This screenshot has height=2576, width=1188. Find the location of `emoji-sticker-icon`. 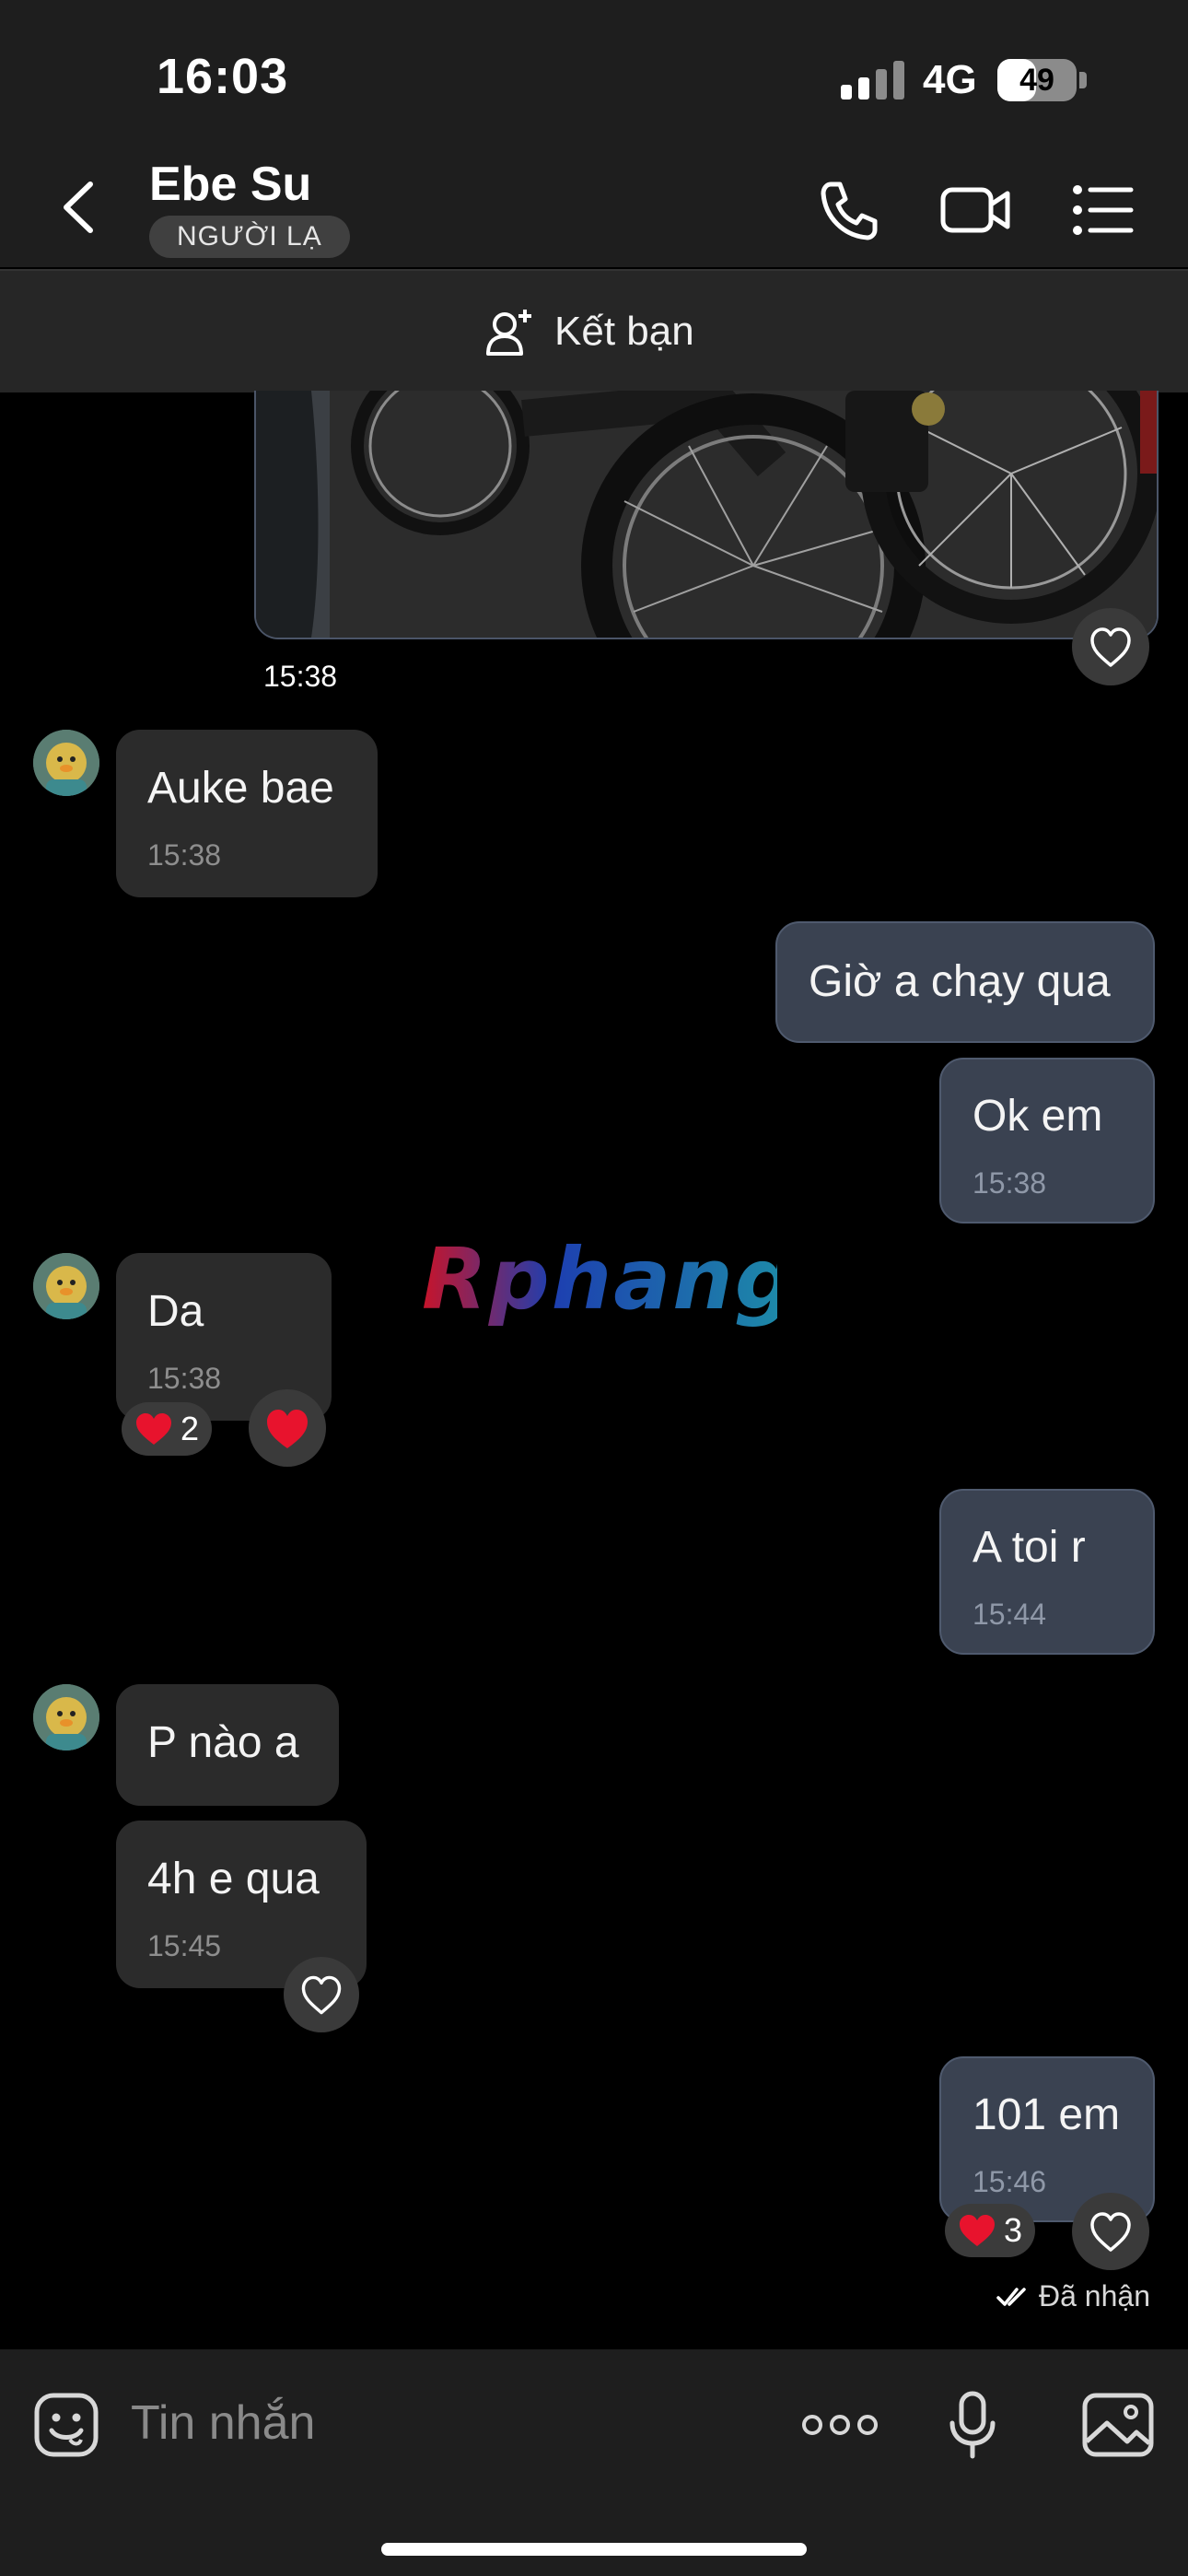

emoji-sticker-icon is located at coordinates (66, 2425).